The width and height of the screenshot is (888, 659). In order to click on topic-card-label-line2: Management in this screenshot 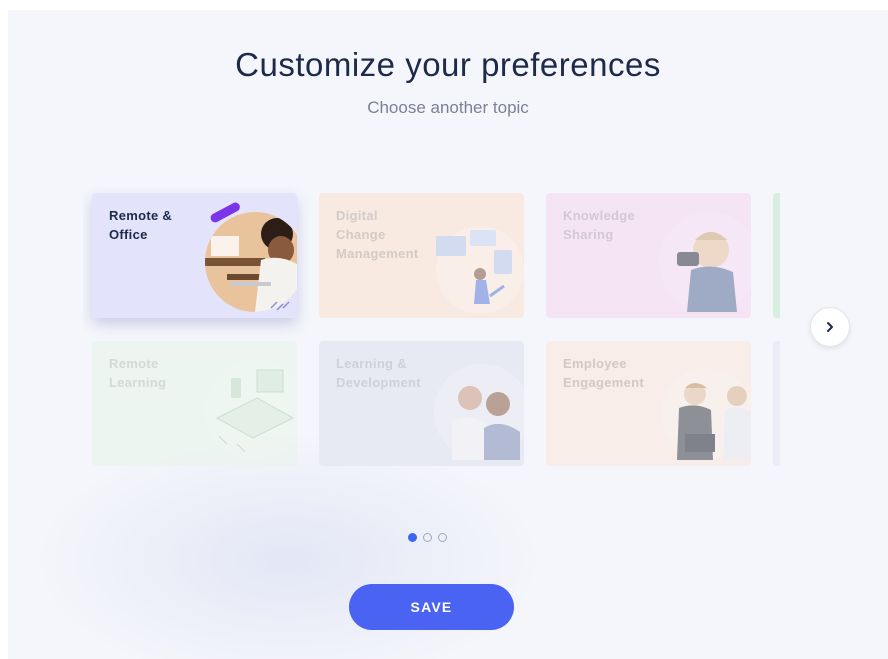, I will do `click(377, 253)`.